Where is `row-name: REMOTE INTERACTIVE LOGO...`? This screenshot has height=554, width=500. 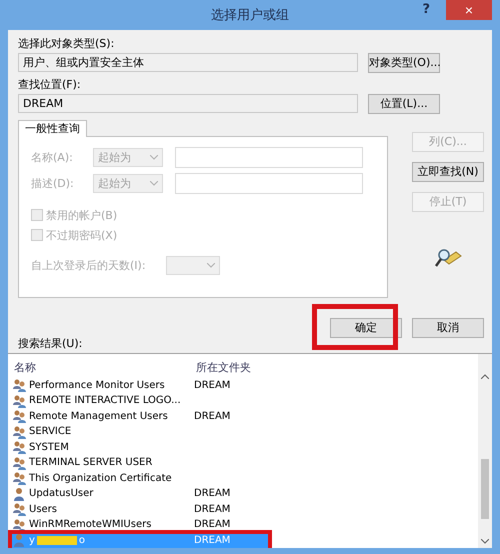
row-name: REMOTE INTERACTIVE LOGO... is located at coordinates (105, 400).